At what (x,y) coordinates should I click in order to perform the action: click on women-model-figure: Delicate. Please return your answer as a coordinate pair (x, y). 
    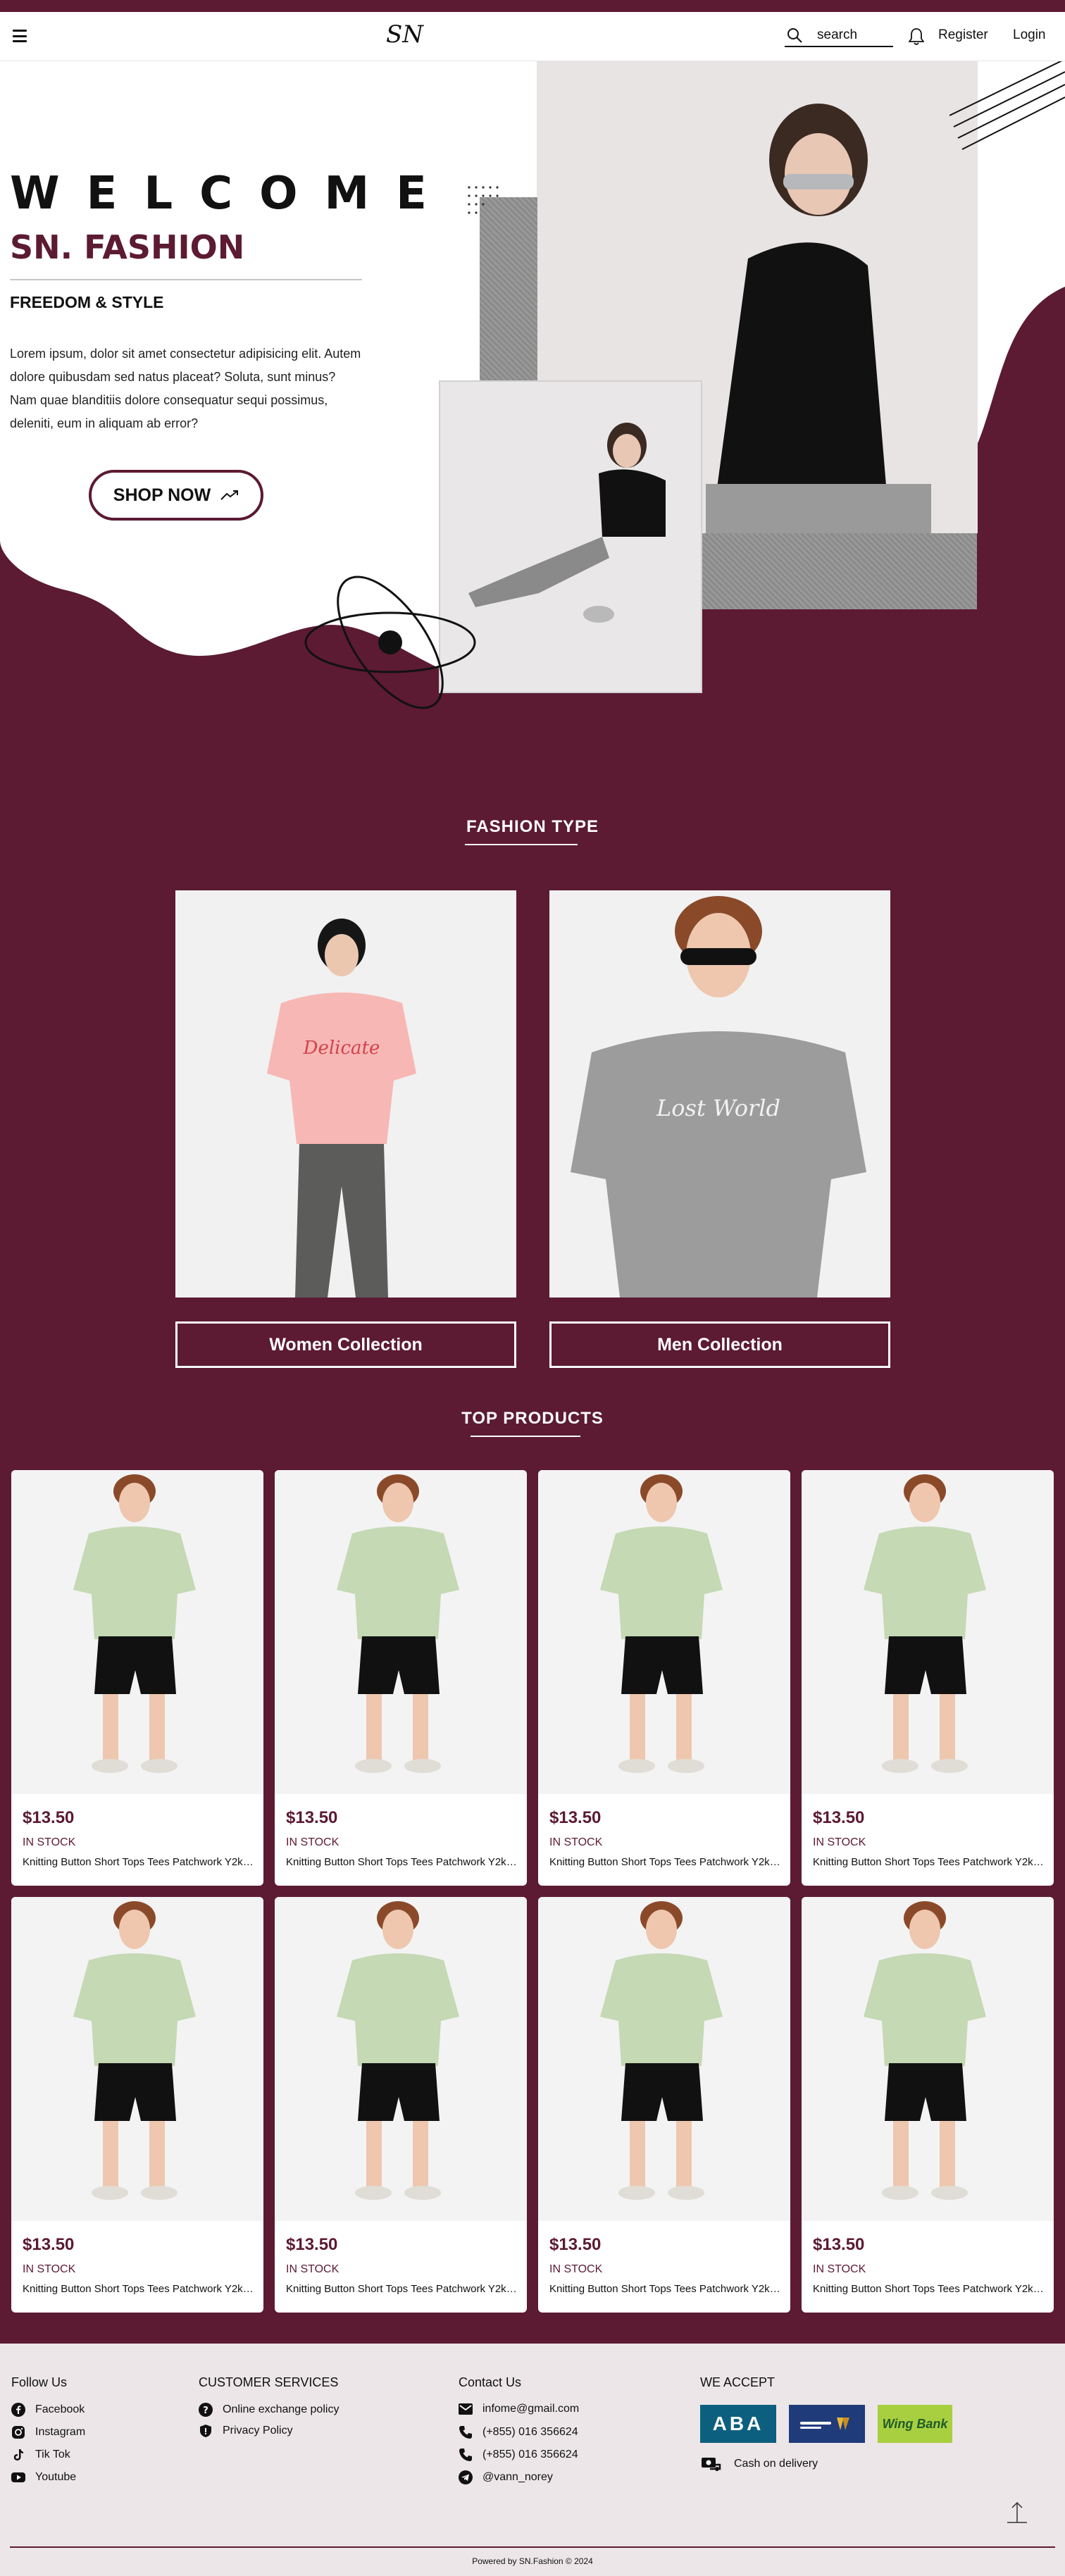
    Looking at the image, I should click on (346, 1094).